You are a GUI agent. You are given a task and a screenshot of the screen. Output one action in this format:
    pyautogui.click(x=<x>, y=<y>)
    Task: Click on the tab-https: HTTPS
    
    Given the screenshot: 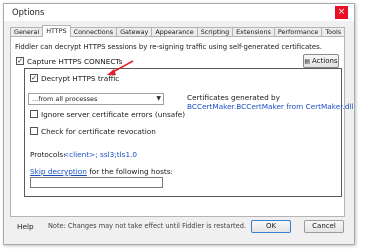 What is the action you would take?
    pyautogui.click(x=56, y=31)
    